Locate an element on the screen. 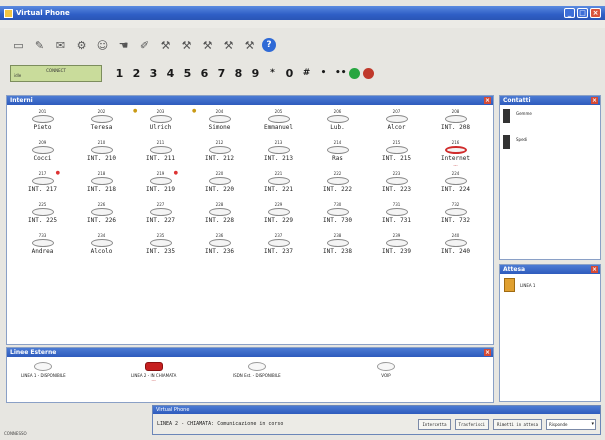 This screenshot has width=605, height=440. extension-item: 205 Emmanuel is located at coordinates (278, 123).